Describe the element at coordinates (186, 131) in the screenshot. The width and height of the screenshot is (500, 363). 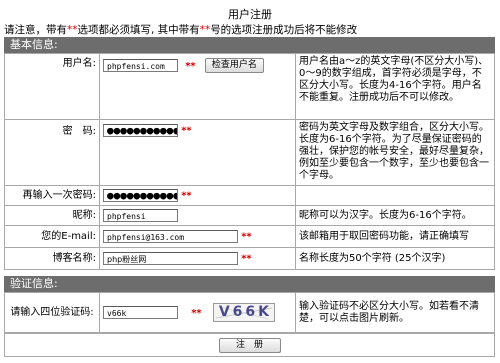
I see `password-required-mark: **` at that location.